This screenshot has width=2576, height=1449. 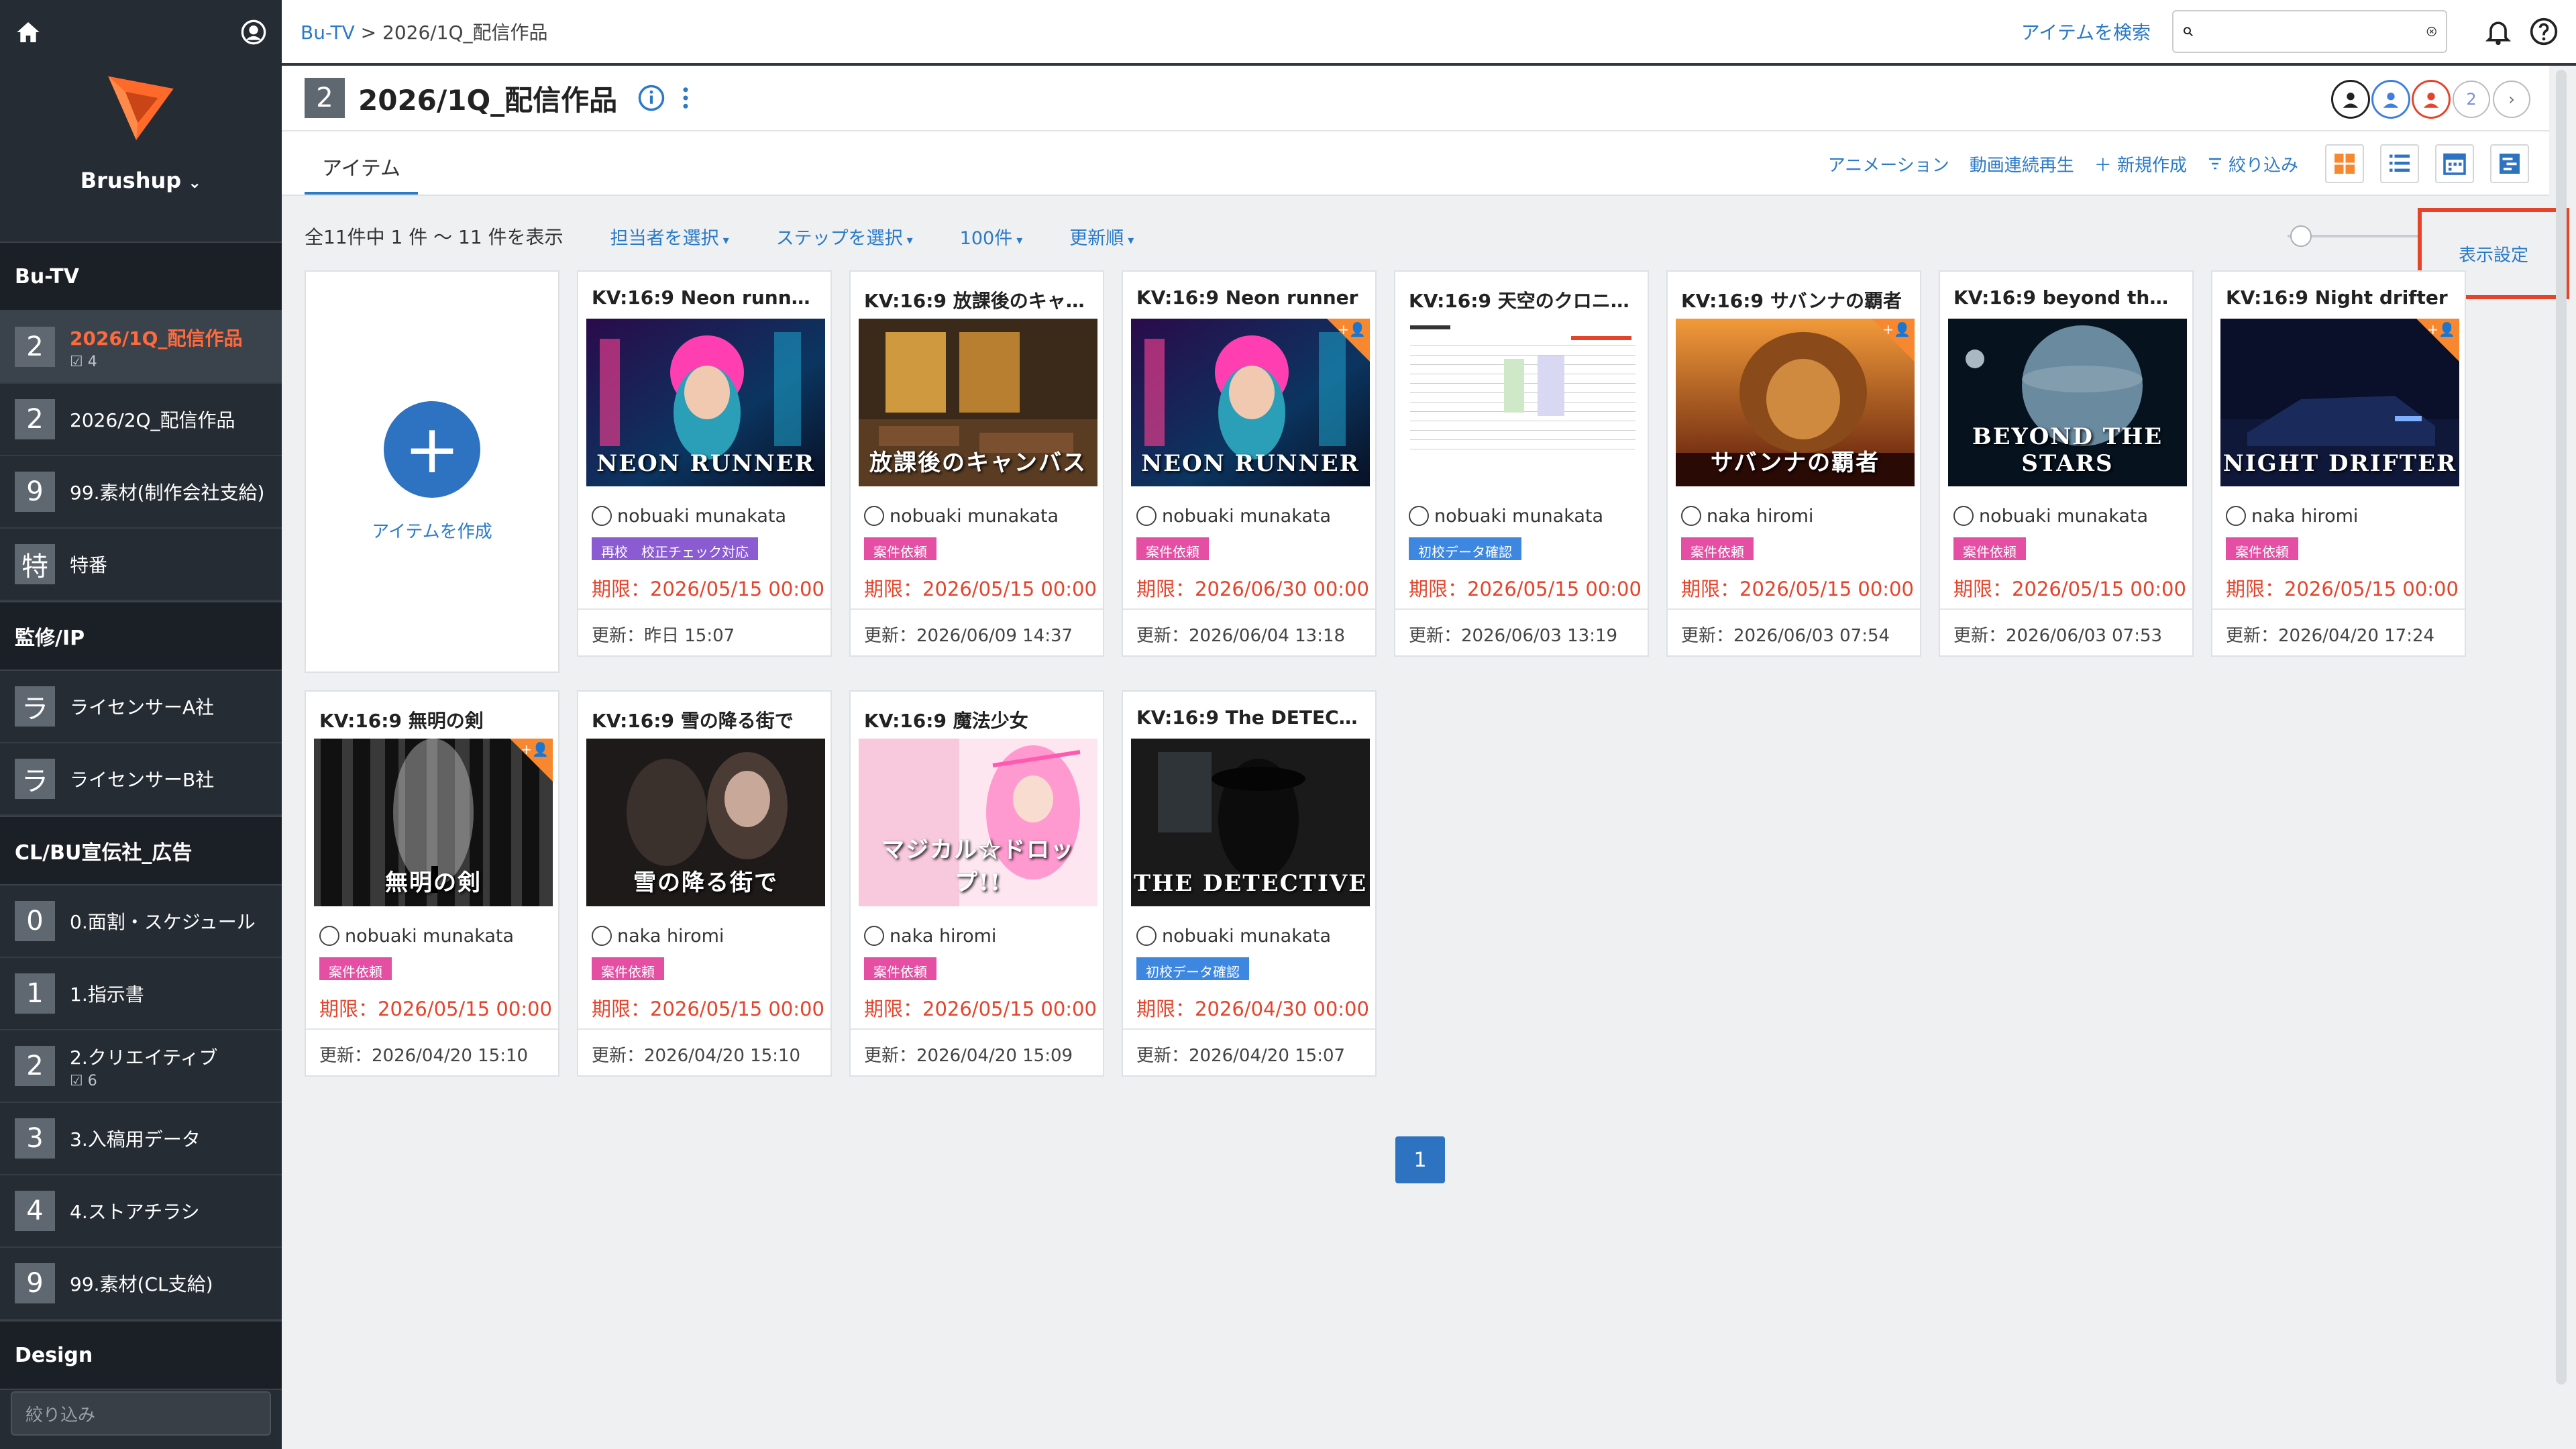 What do you see at coordinates (2252, 164) in the screenshot?
I see `filter-button: 絞り込み` at bounding box center [2252, 164].